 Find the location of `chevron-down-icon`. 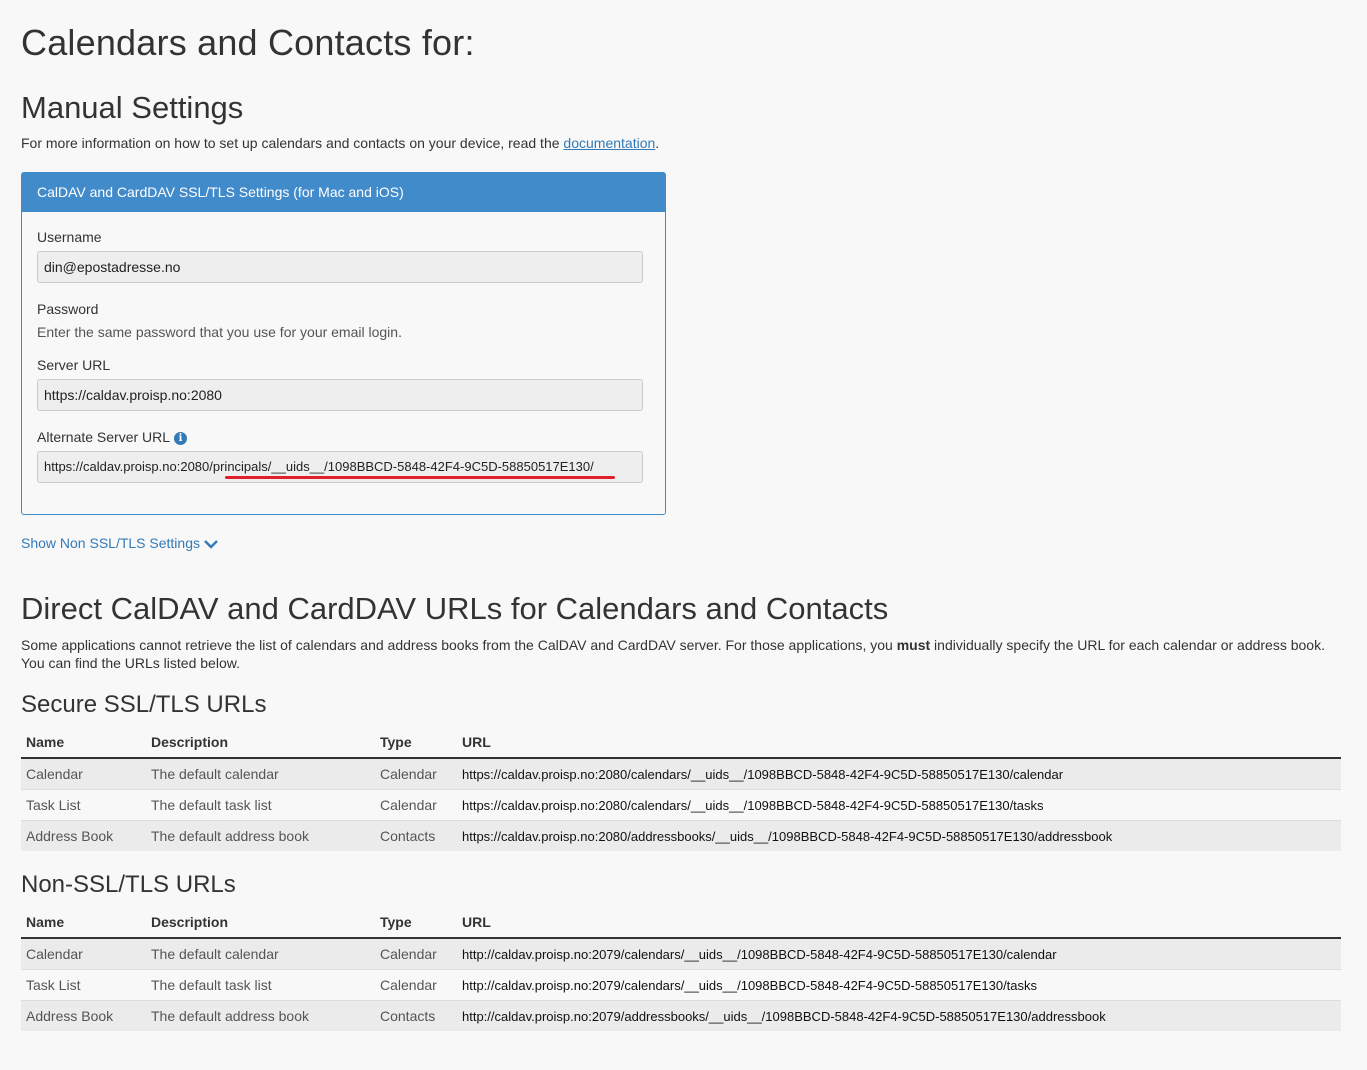

chevron-down-icon is located at coordinates (211, 544).